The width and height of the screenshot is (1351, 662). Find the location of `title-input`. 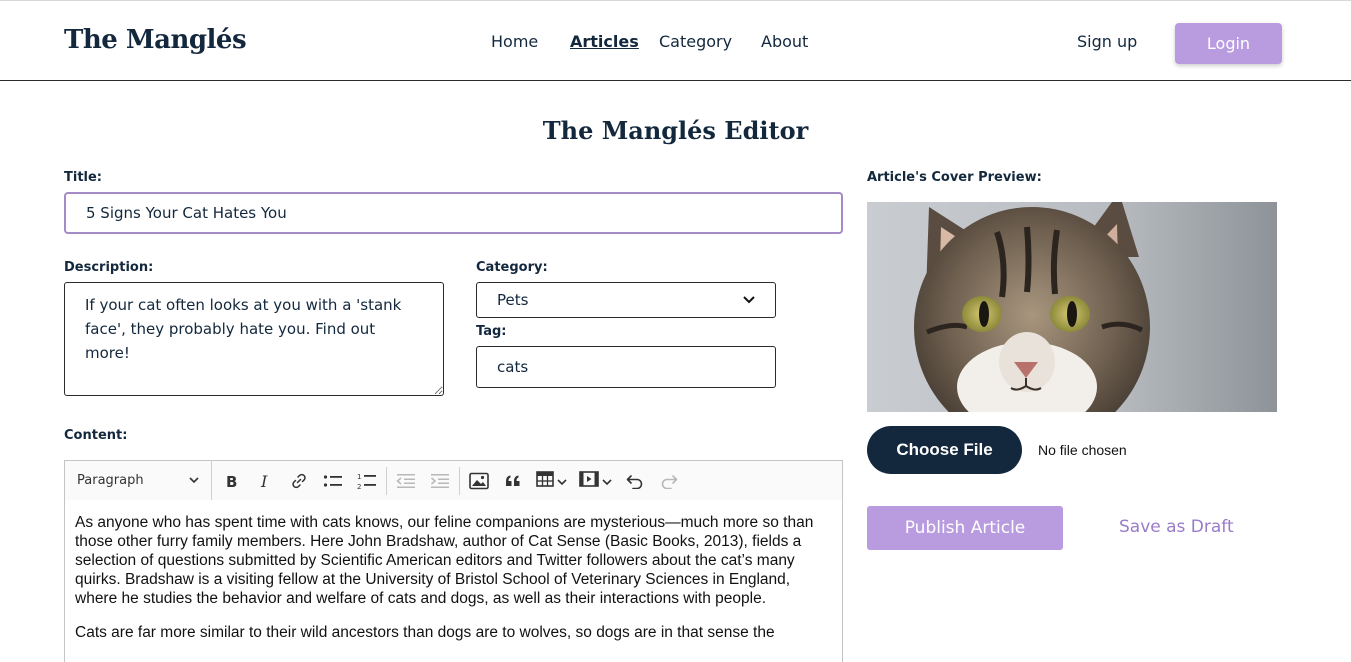

title-input is located at coordinates (453, 213).